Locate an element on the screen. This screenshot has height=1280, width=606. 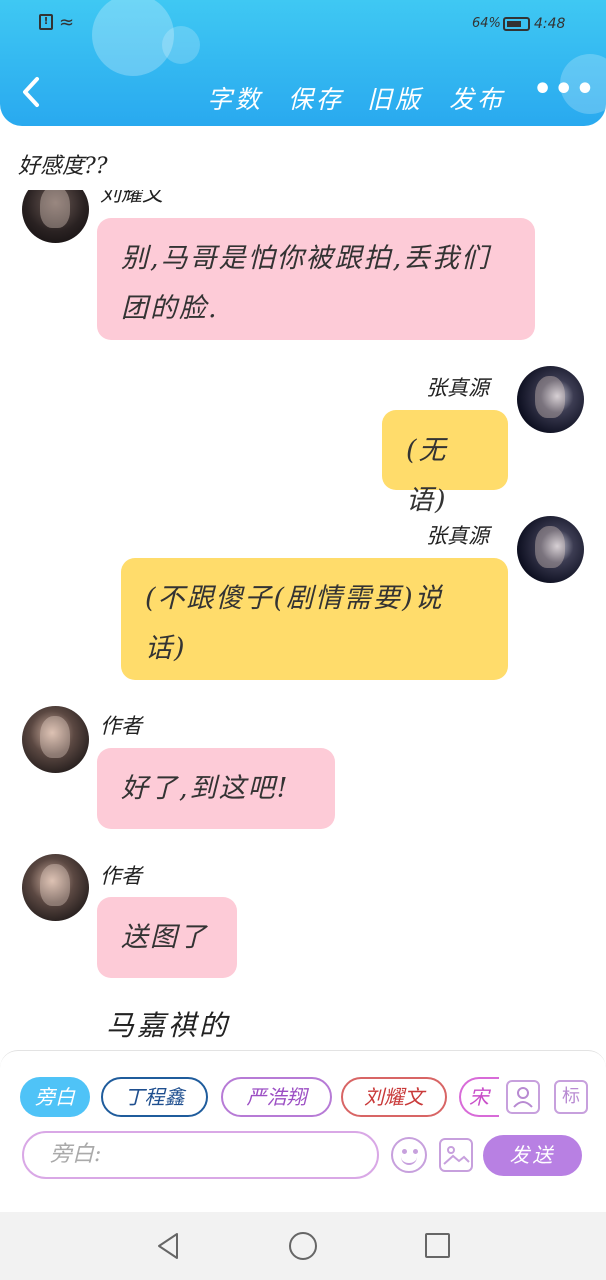
publish-button: 发布 is located at coordinates (477, 98).